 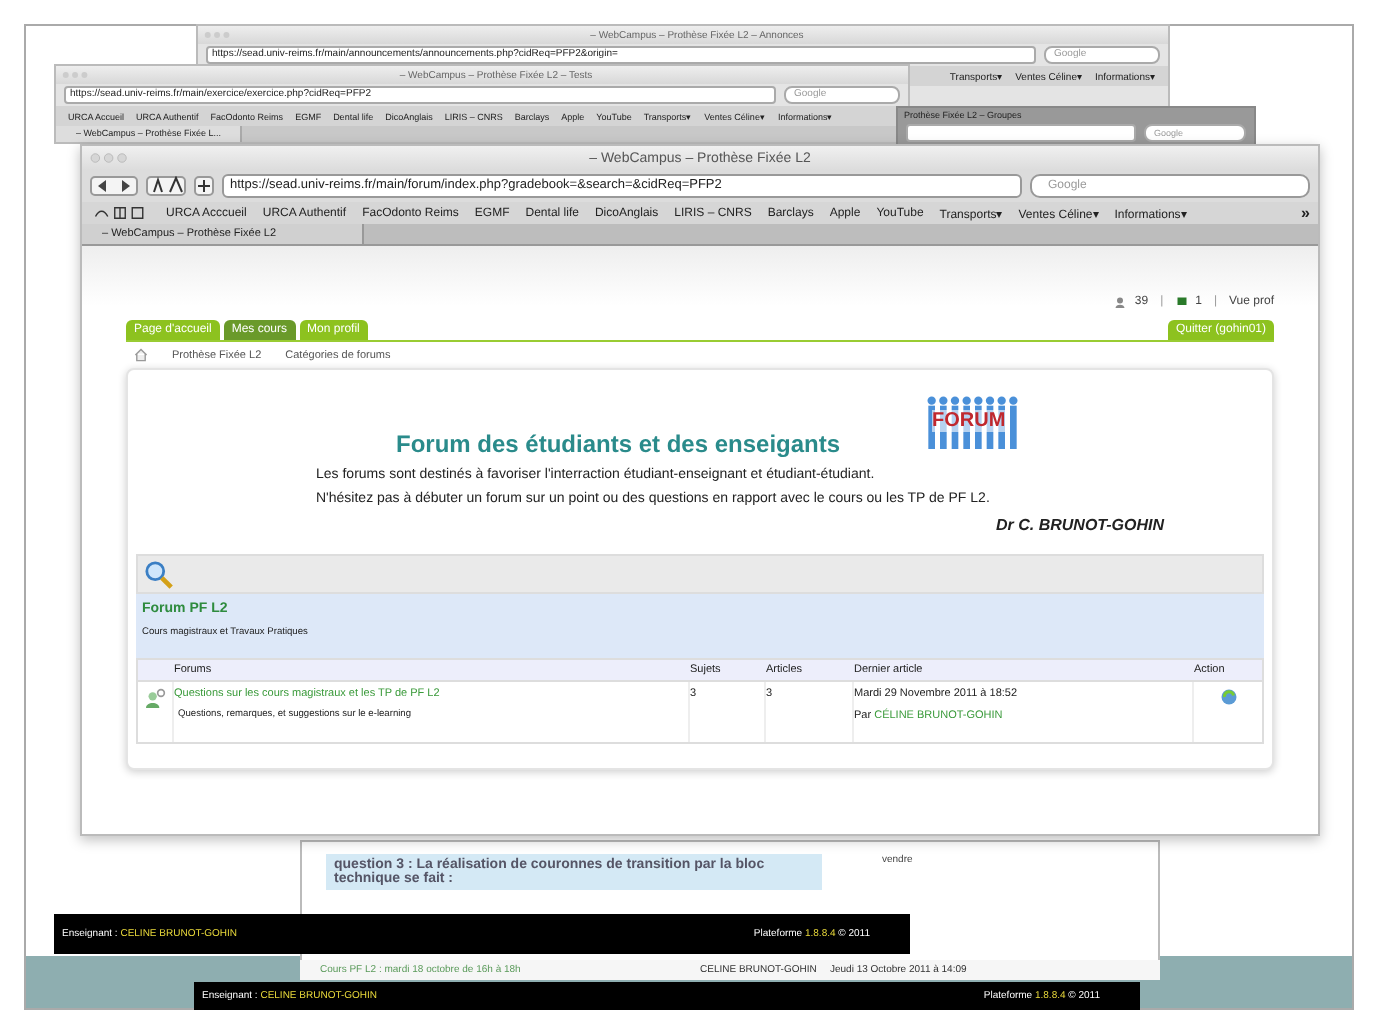 I want to click on more-bookmarks-button: », so click(x=1305, y=213).